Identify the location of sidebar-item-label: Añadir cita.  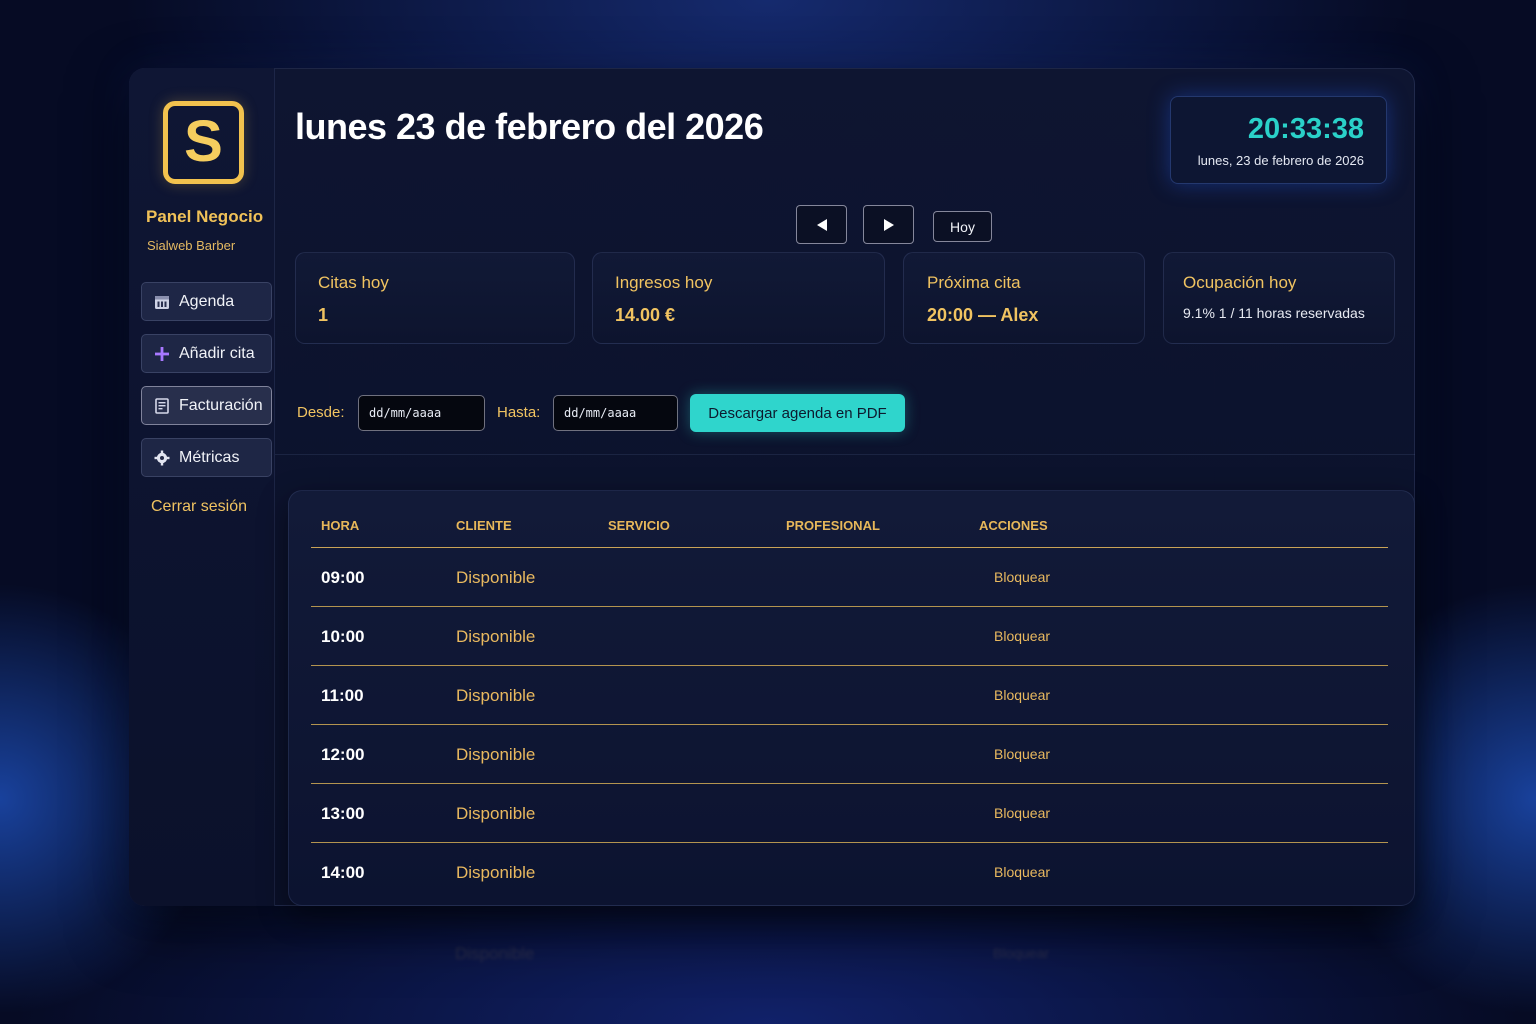
(217, 353).